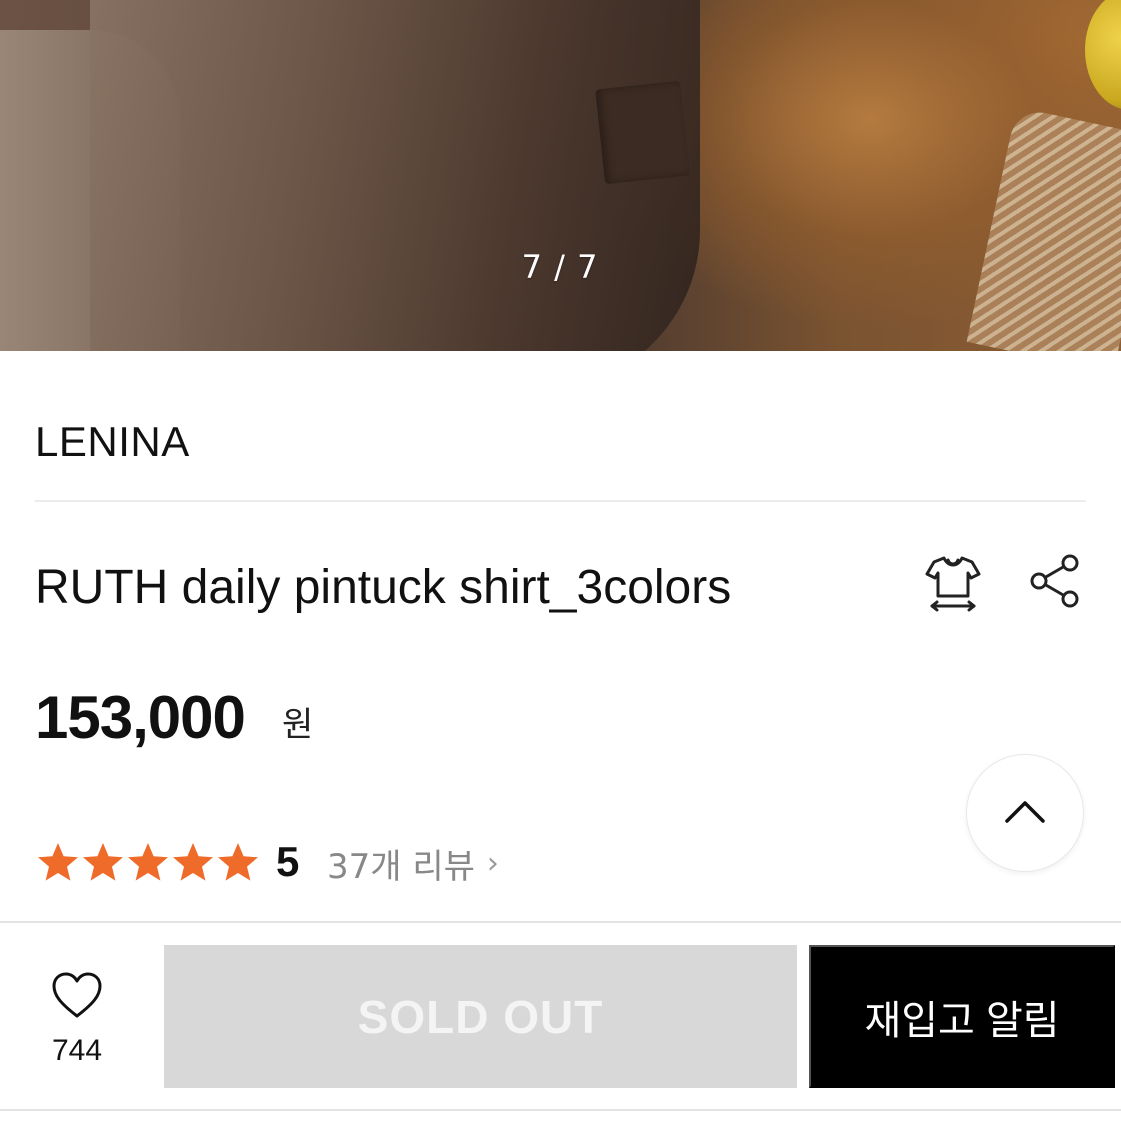 The height and width of the screenshot is (1121, 1121). What do you see at coordinates (288, 861) in the screenshot?
I see `rating-score: 5` at bounding box center [288, 861].